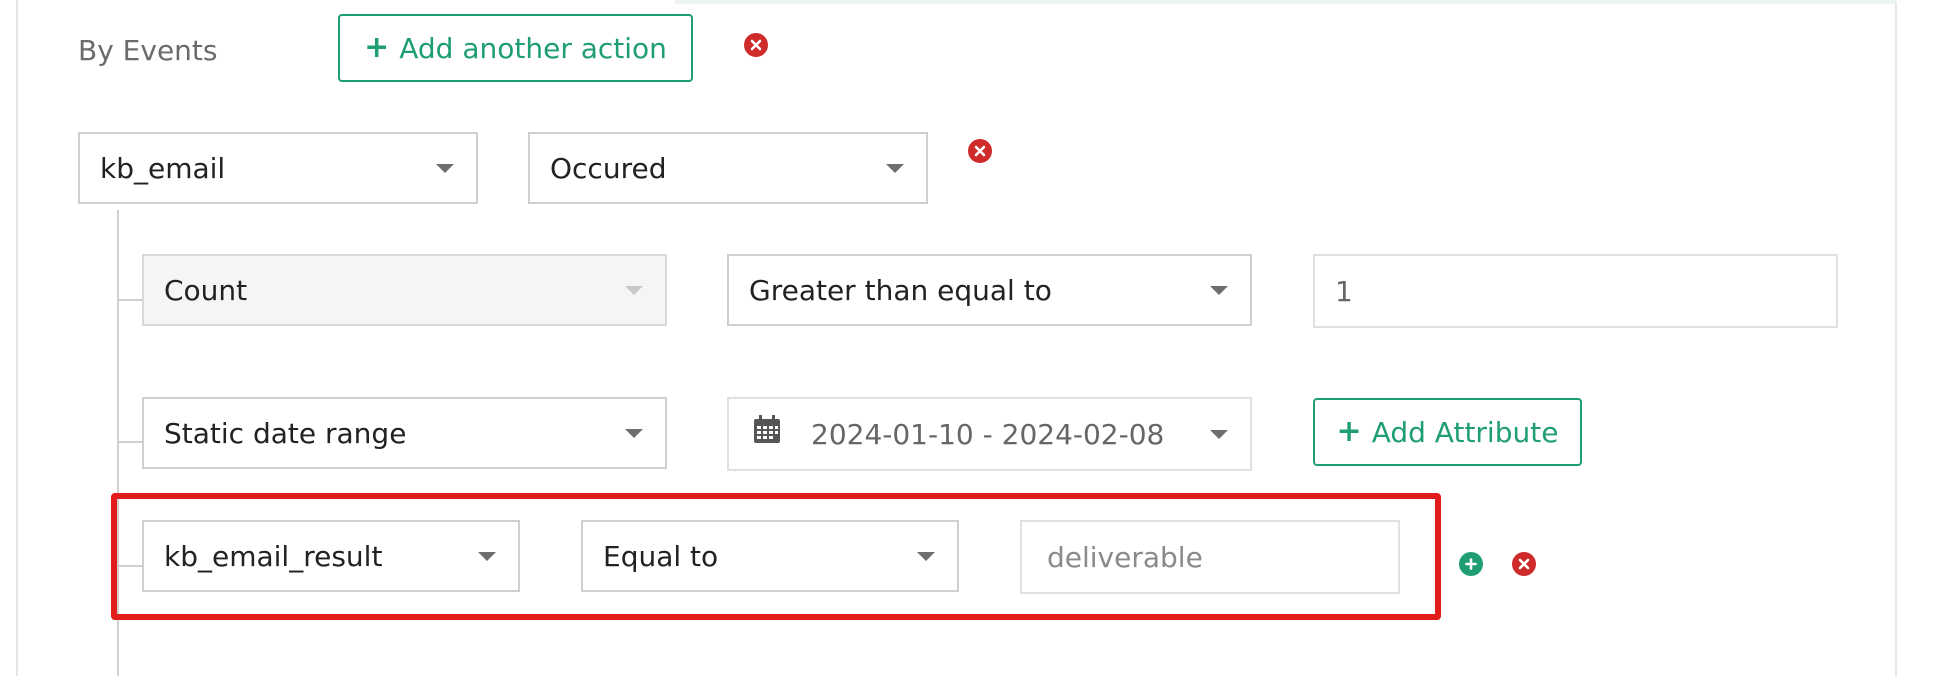 Image resolution: width=1954 pixels, height=676 pixels. I want to click on count-operator-select: Greater than equal to, so click(989, 290).